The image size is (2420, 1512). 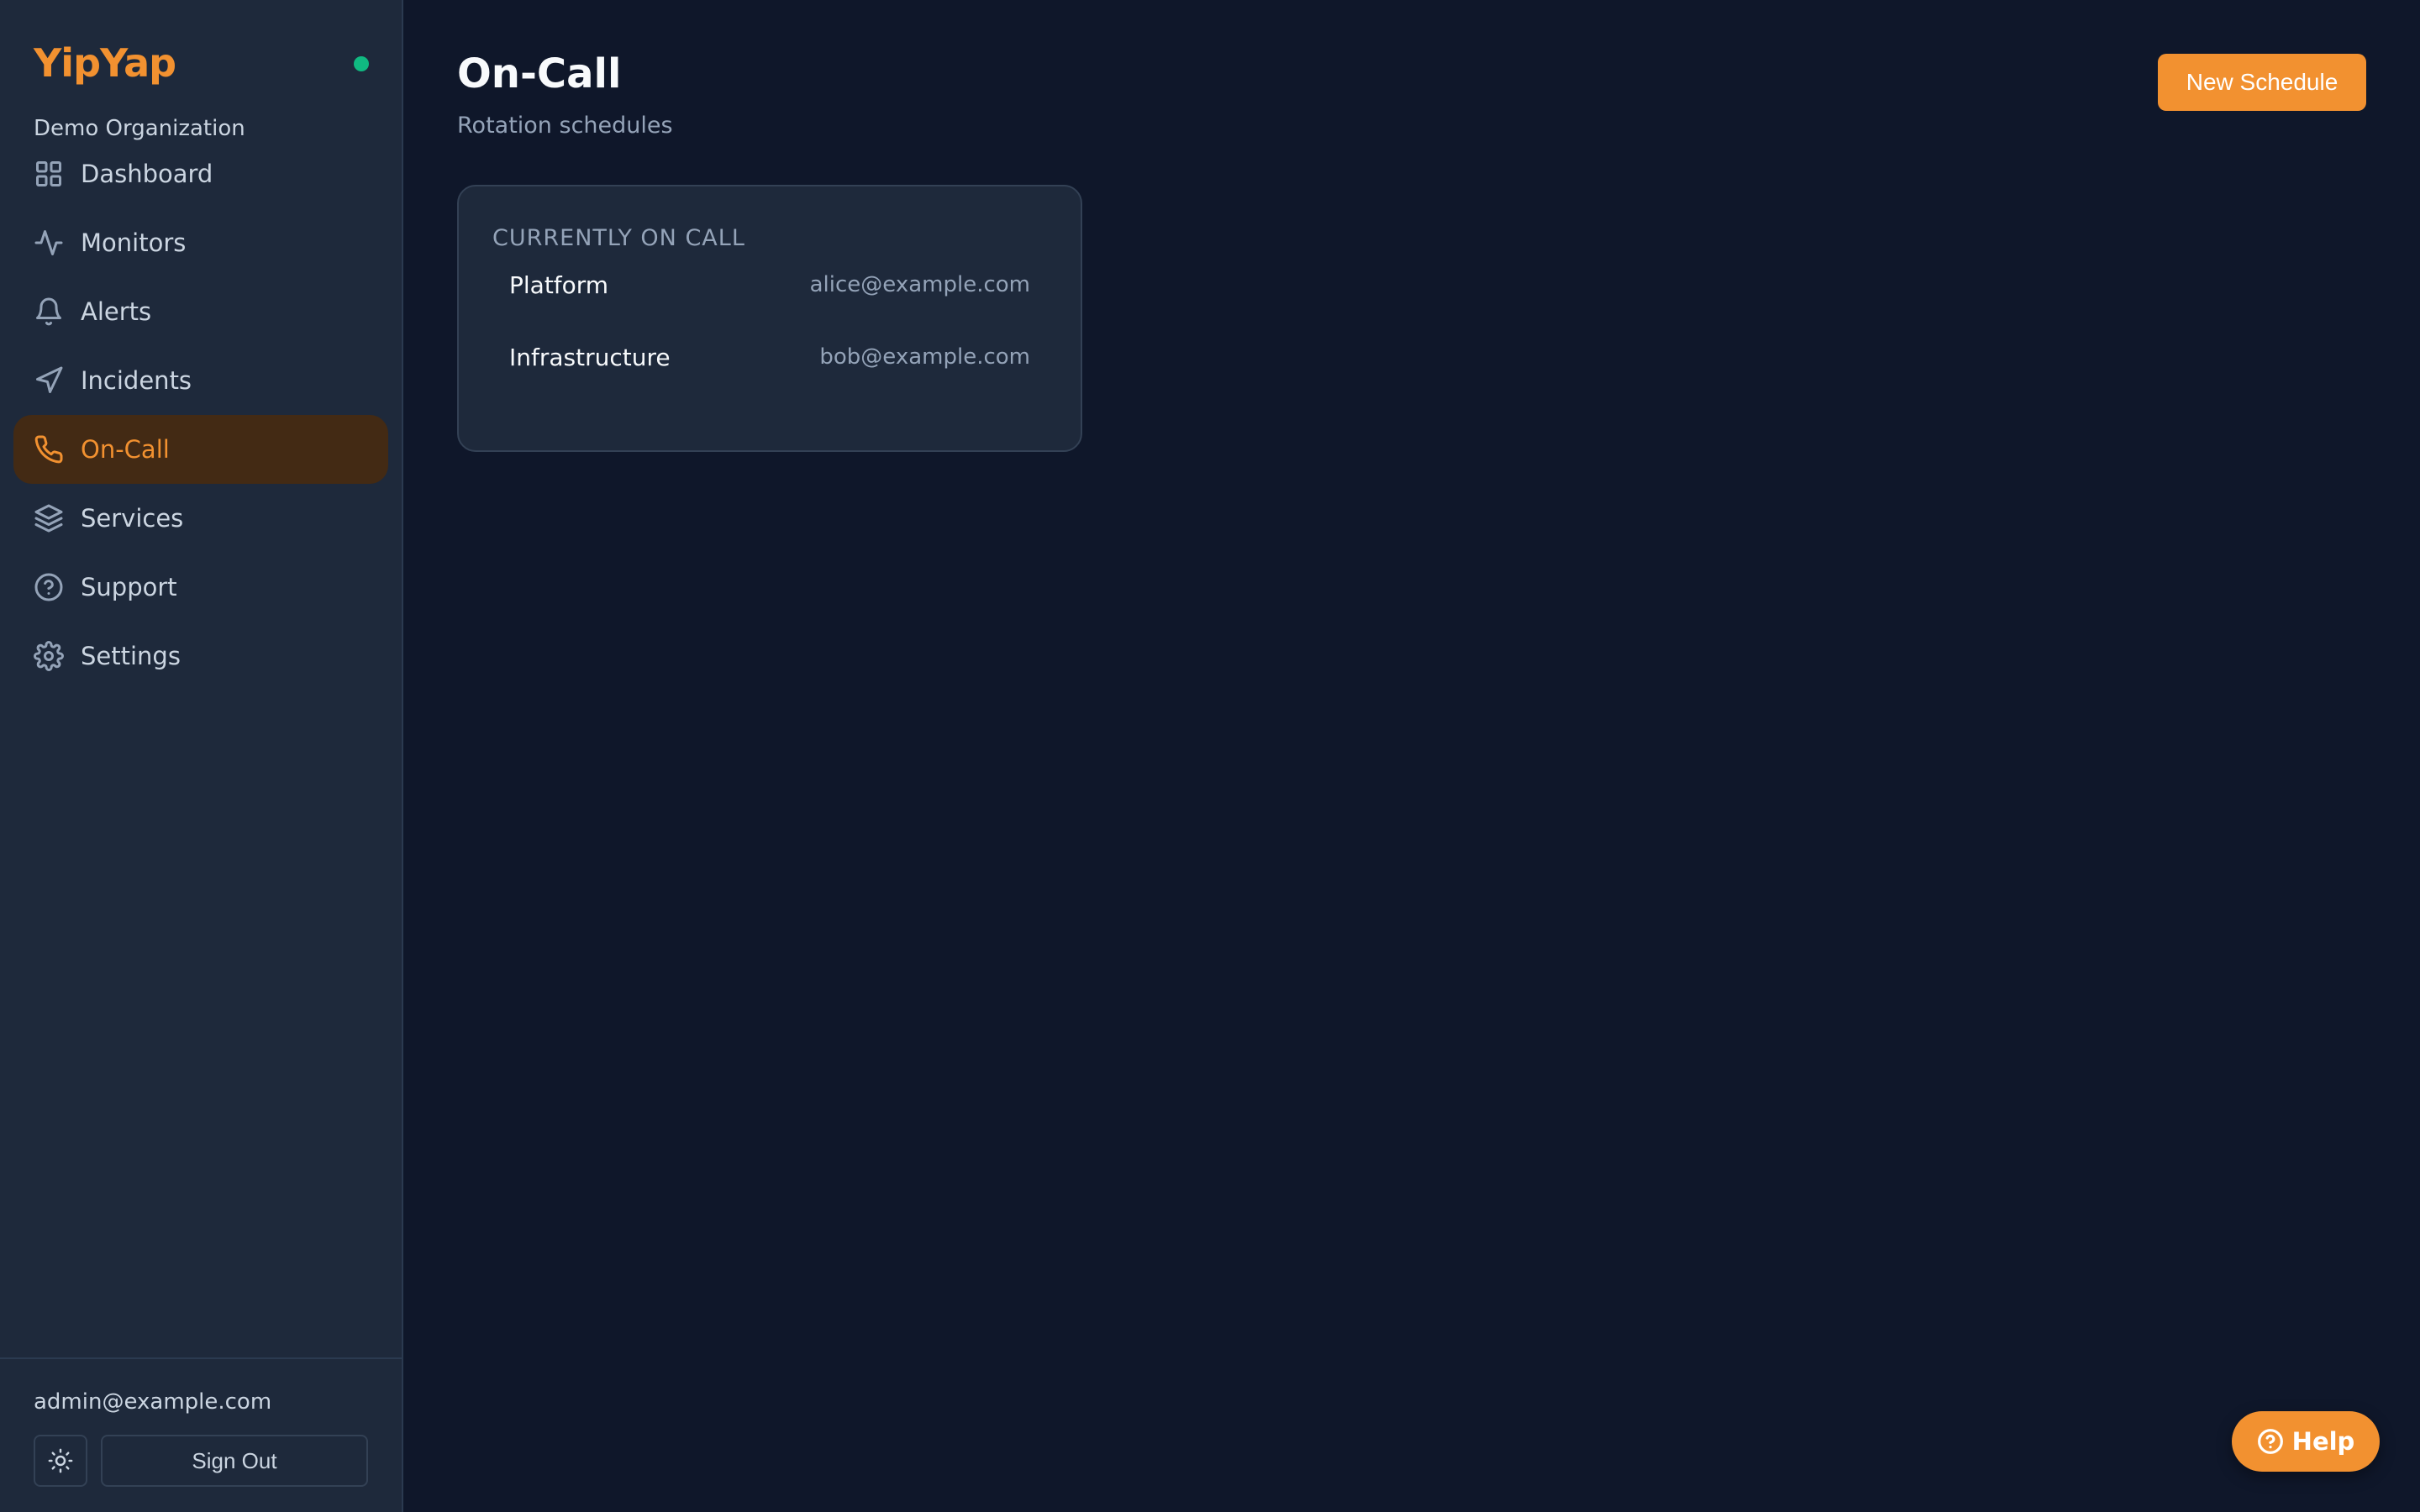 I want to click on user-email: admin@example.com, so click(x=153, y=1402).